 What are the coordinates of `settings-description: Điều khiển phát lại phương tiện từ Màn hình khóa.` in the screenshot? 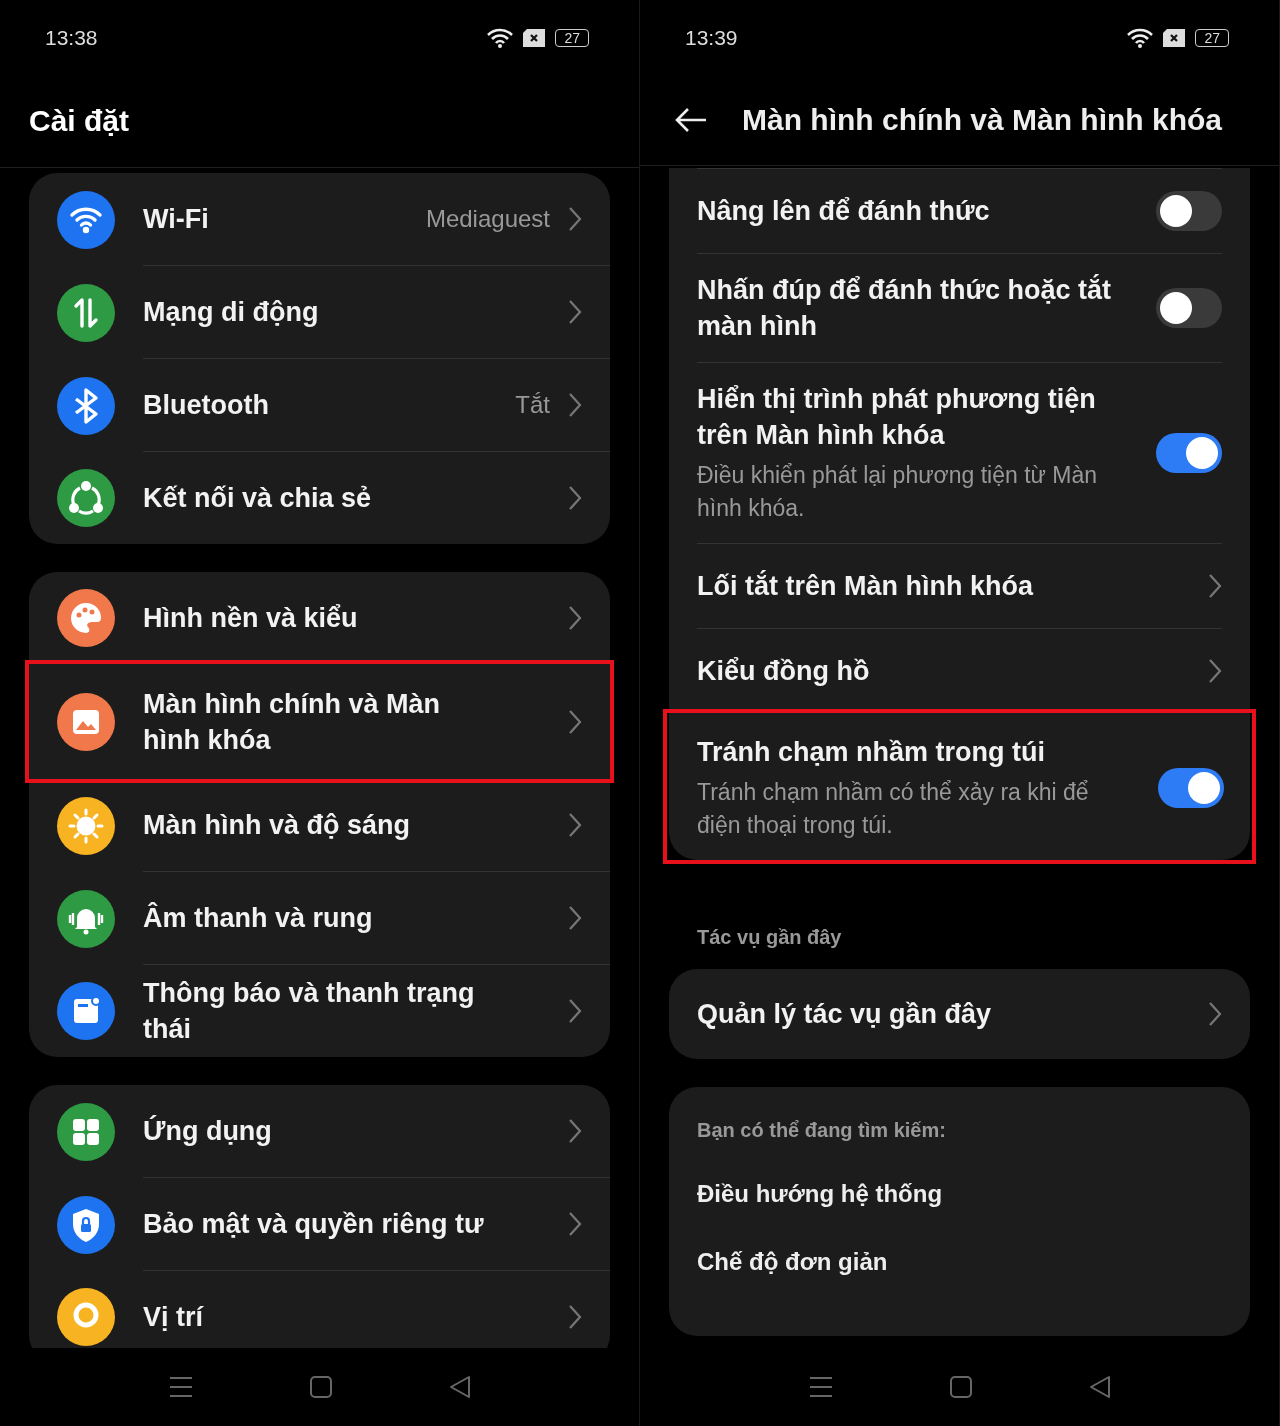 It's located at (898, 492).